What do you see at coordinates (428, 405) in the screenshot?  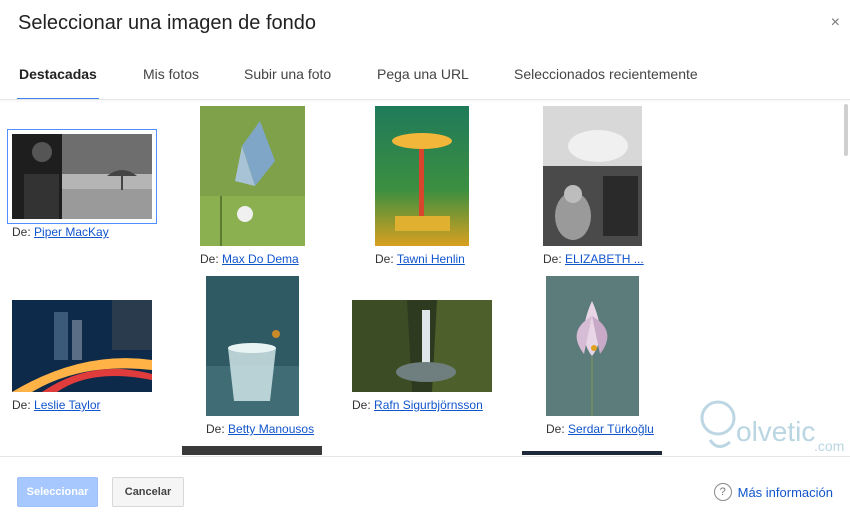 I see `author-link: Rafn Sigurbjörnsson` at bounding box center [428, 405].